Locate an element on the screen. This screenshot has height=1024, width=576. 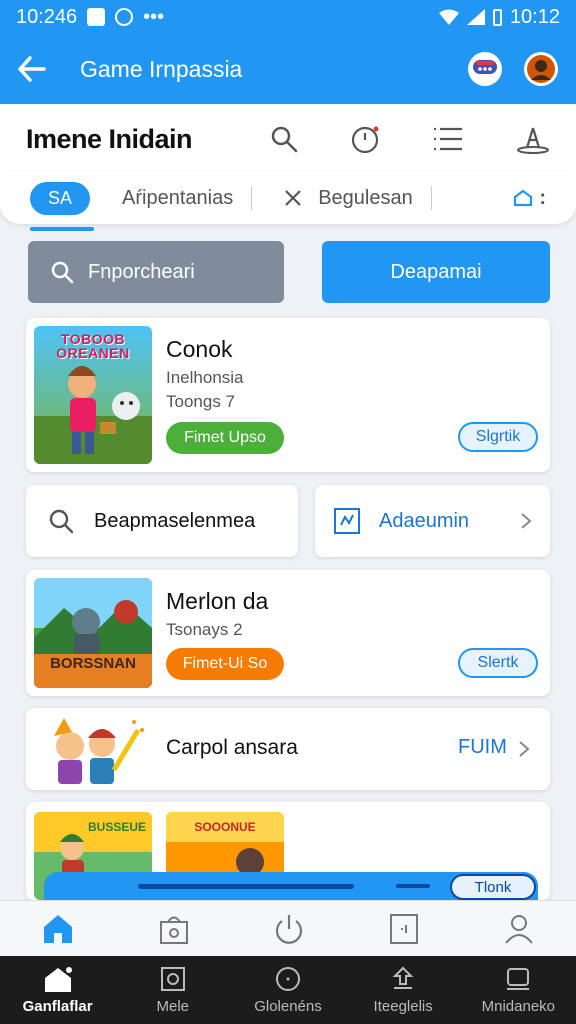
upload-icon is located at coordinates (403, 977).